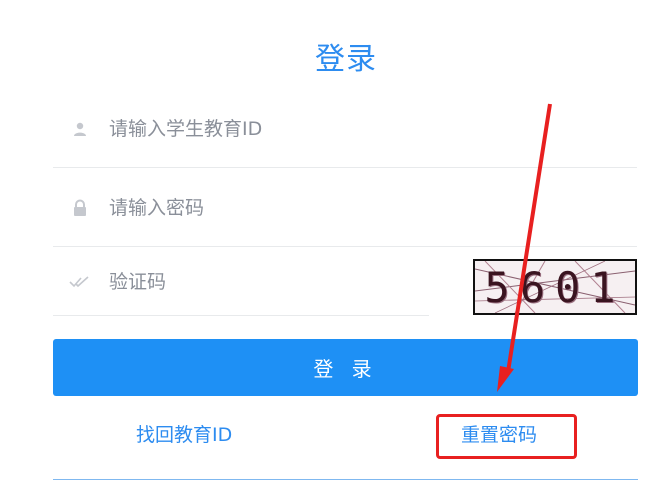 The image size is (671, 486). I want to click on reset-password-link: 重置密码, so click(499, 433).